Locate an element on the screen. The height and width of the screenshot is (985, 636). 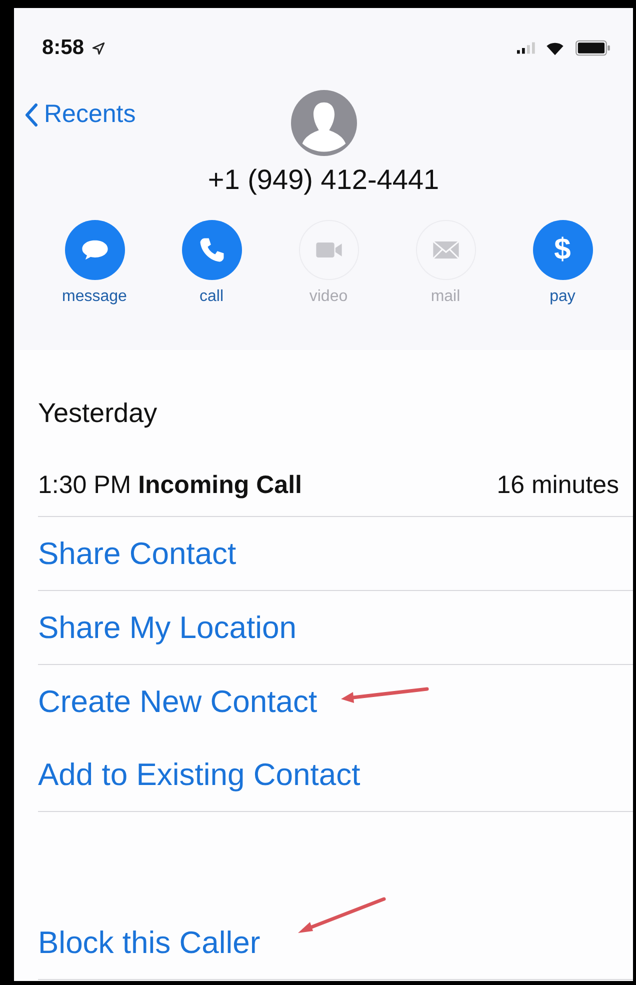
battery-icon is located at coordinates (593, 48).